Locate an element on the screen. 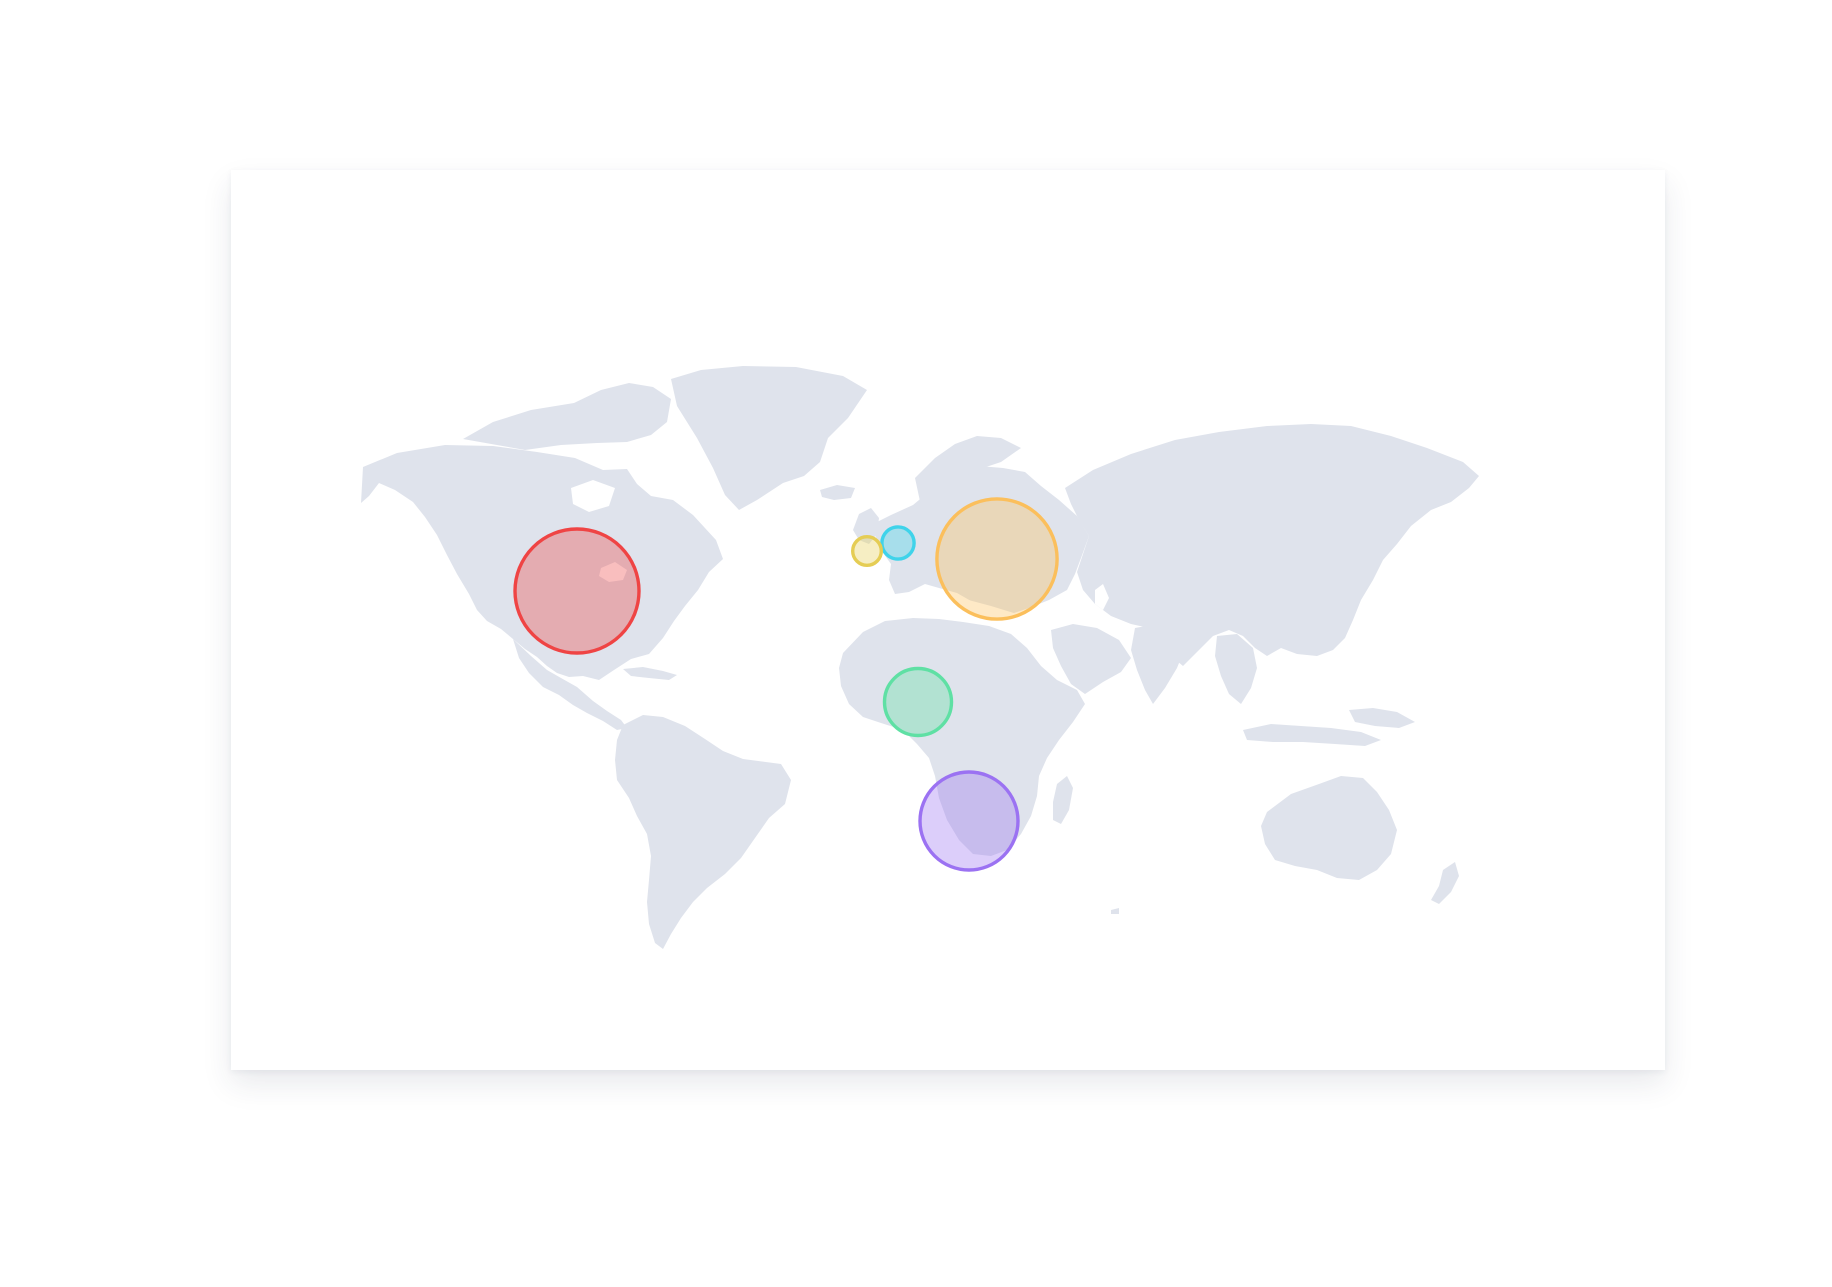 This screenshot has height=1287, width=1832. land-southeast-asia is located at coordinates (1236, 669).